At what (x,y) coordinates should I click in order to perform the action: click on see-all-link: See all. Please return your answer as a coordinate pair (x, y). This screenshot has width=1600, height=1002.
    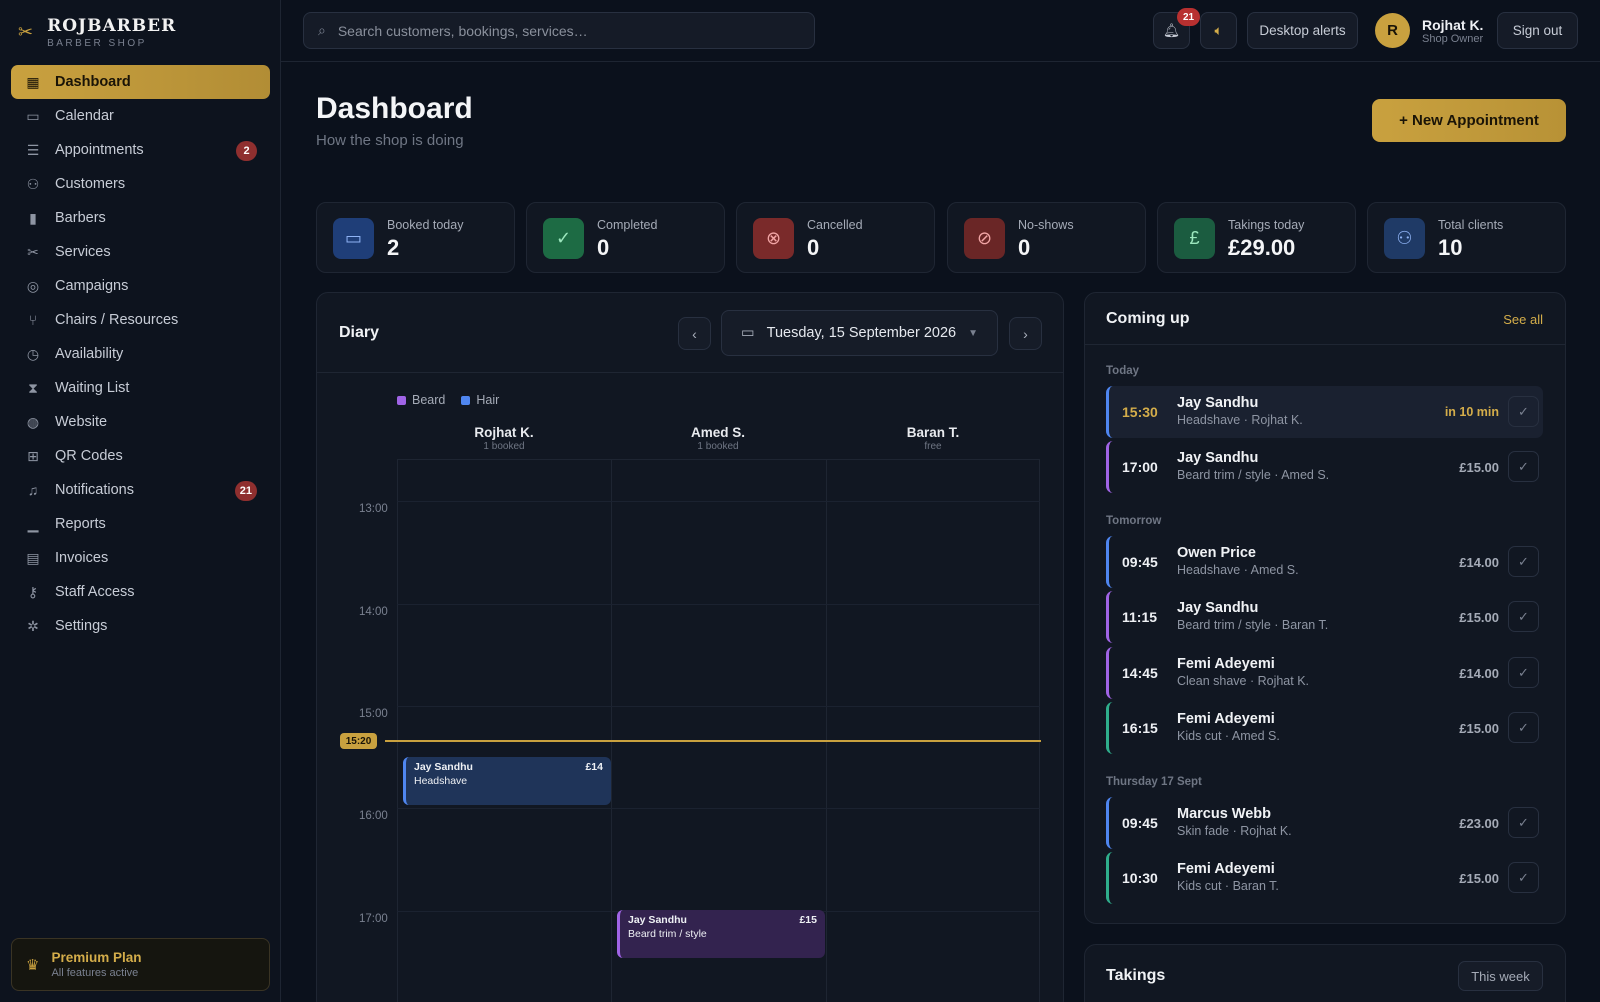
    Looking at the image, I should click on (1523, 319).